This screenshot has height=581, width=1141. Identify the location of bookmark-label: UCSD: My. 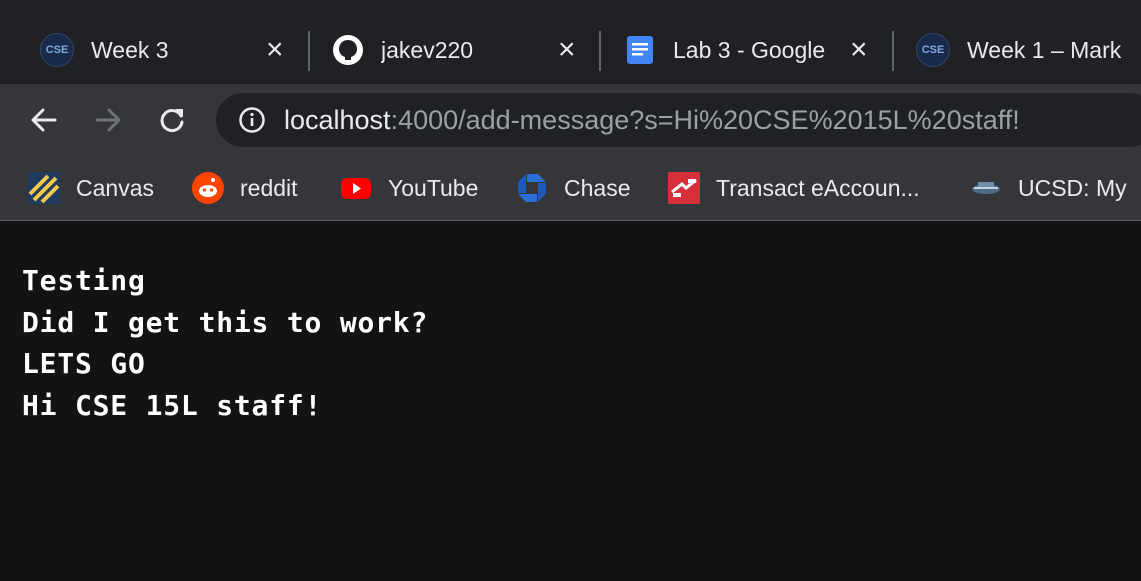
(1072, 187).